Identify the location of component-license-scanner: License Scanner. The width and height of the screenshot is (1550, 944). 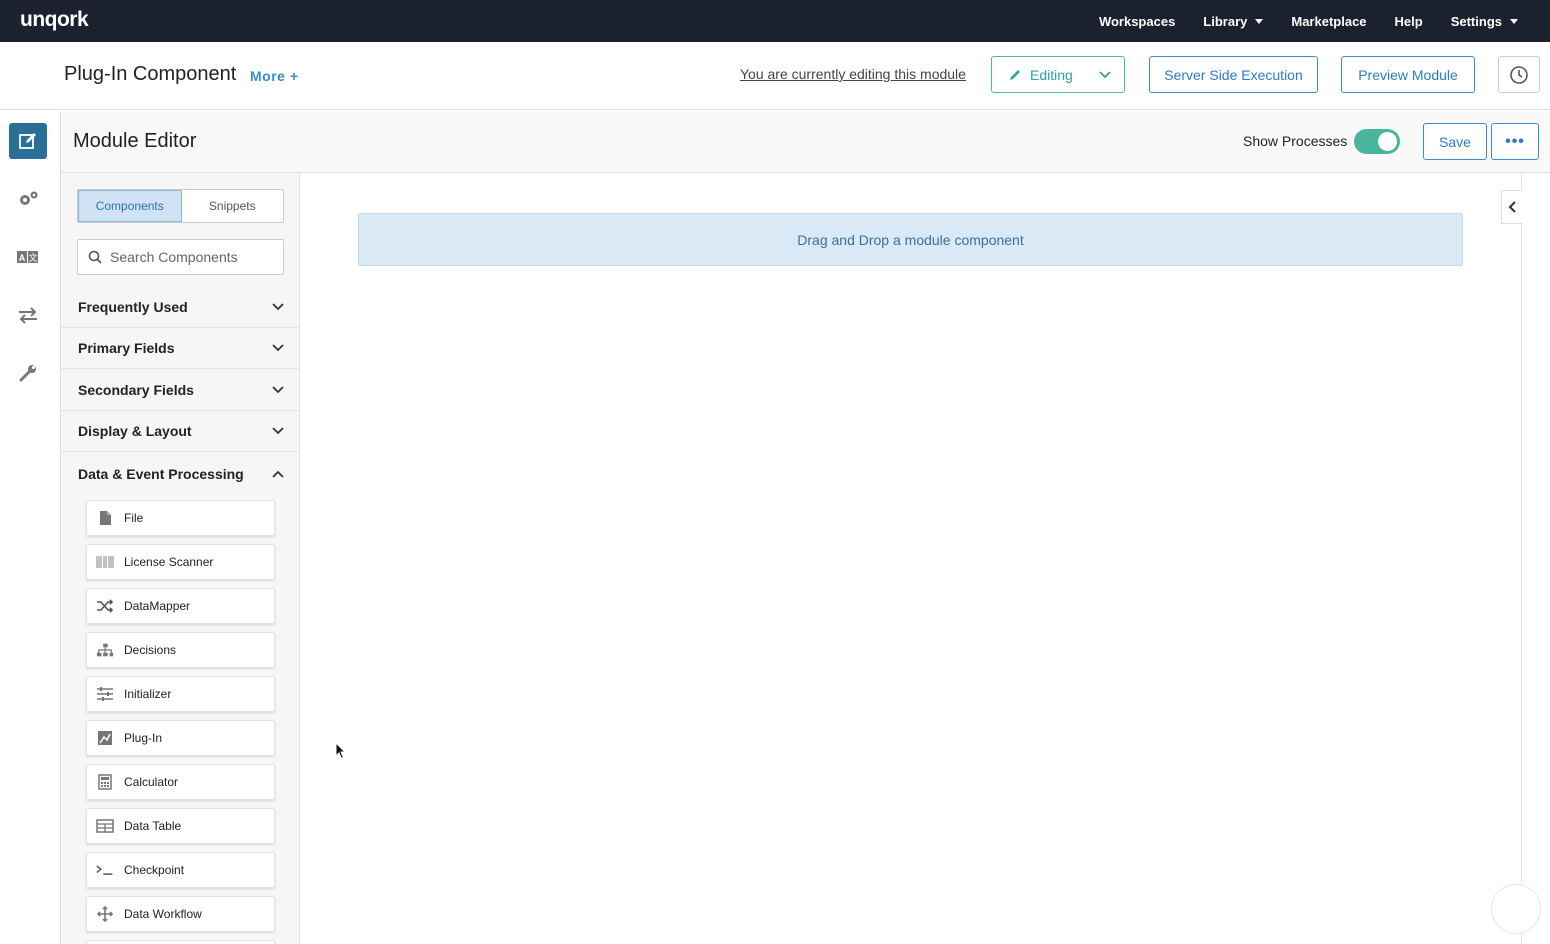
(180, 562).